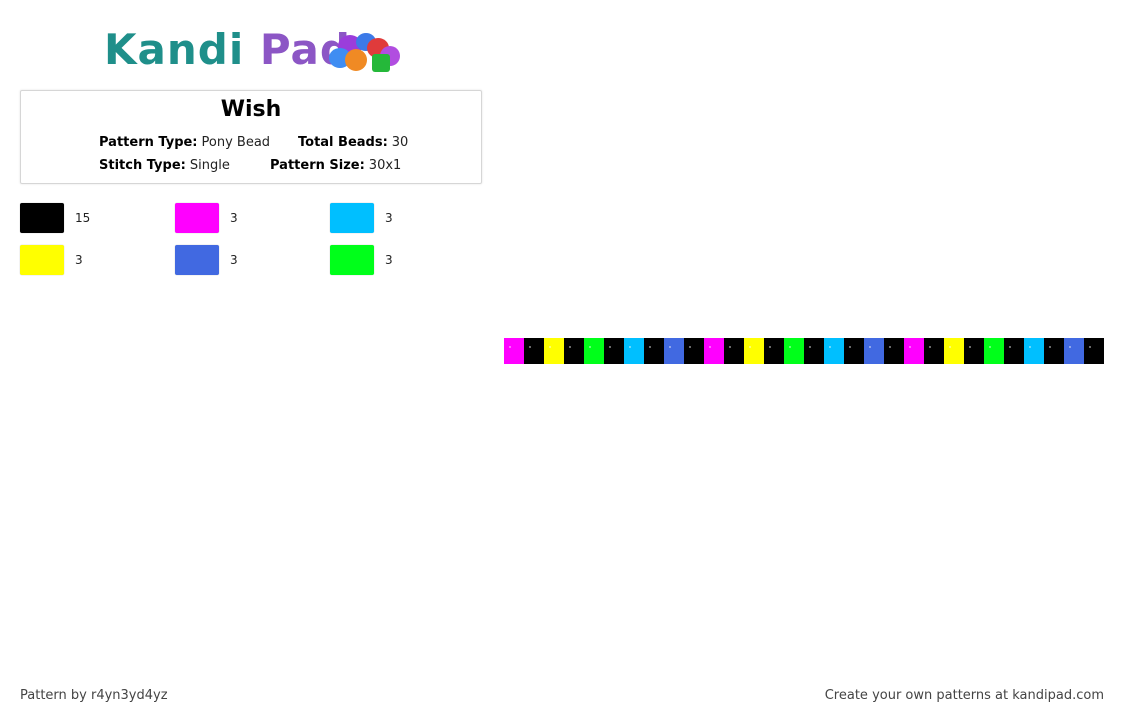 This screenshot has height=720, width=1124. I want to click on beads-logo-icon, so click(364, 52).